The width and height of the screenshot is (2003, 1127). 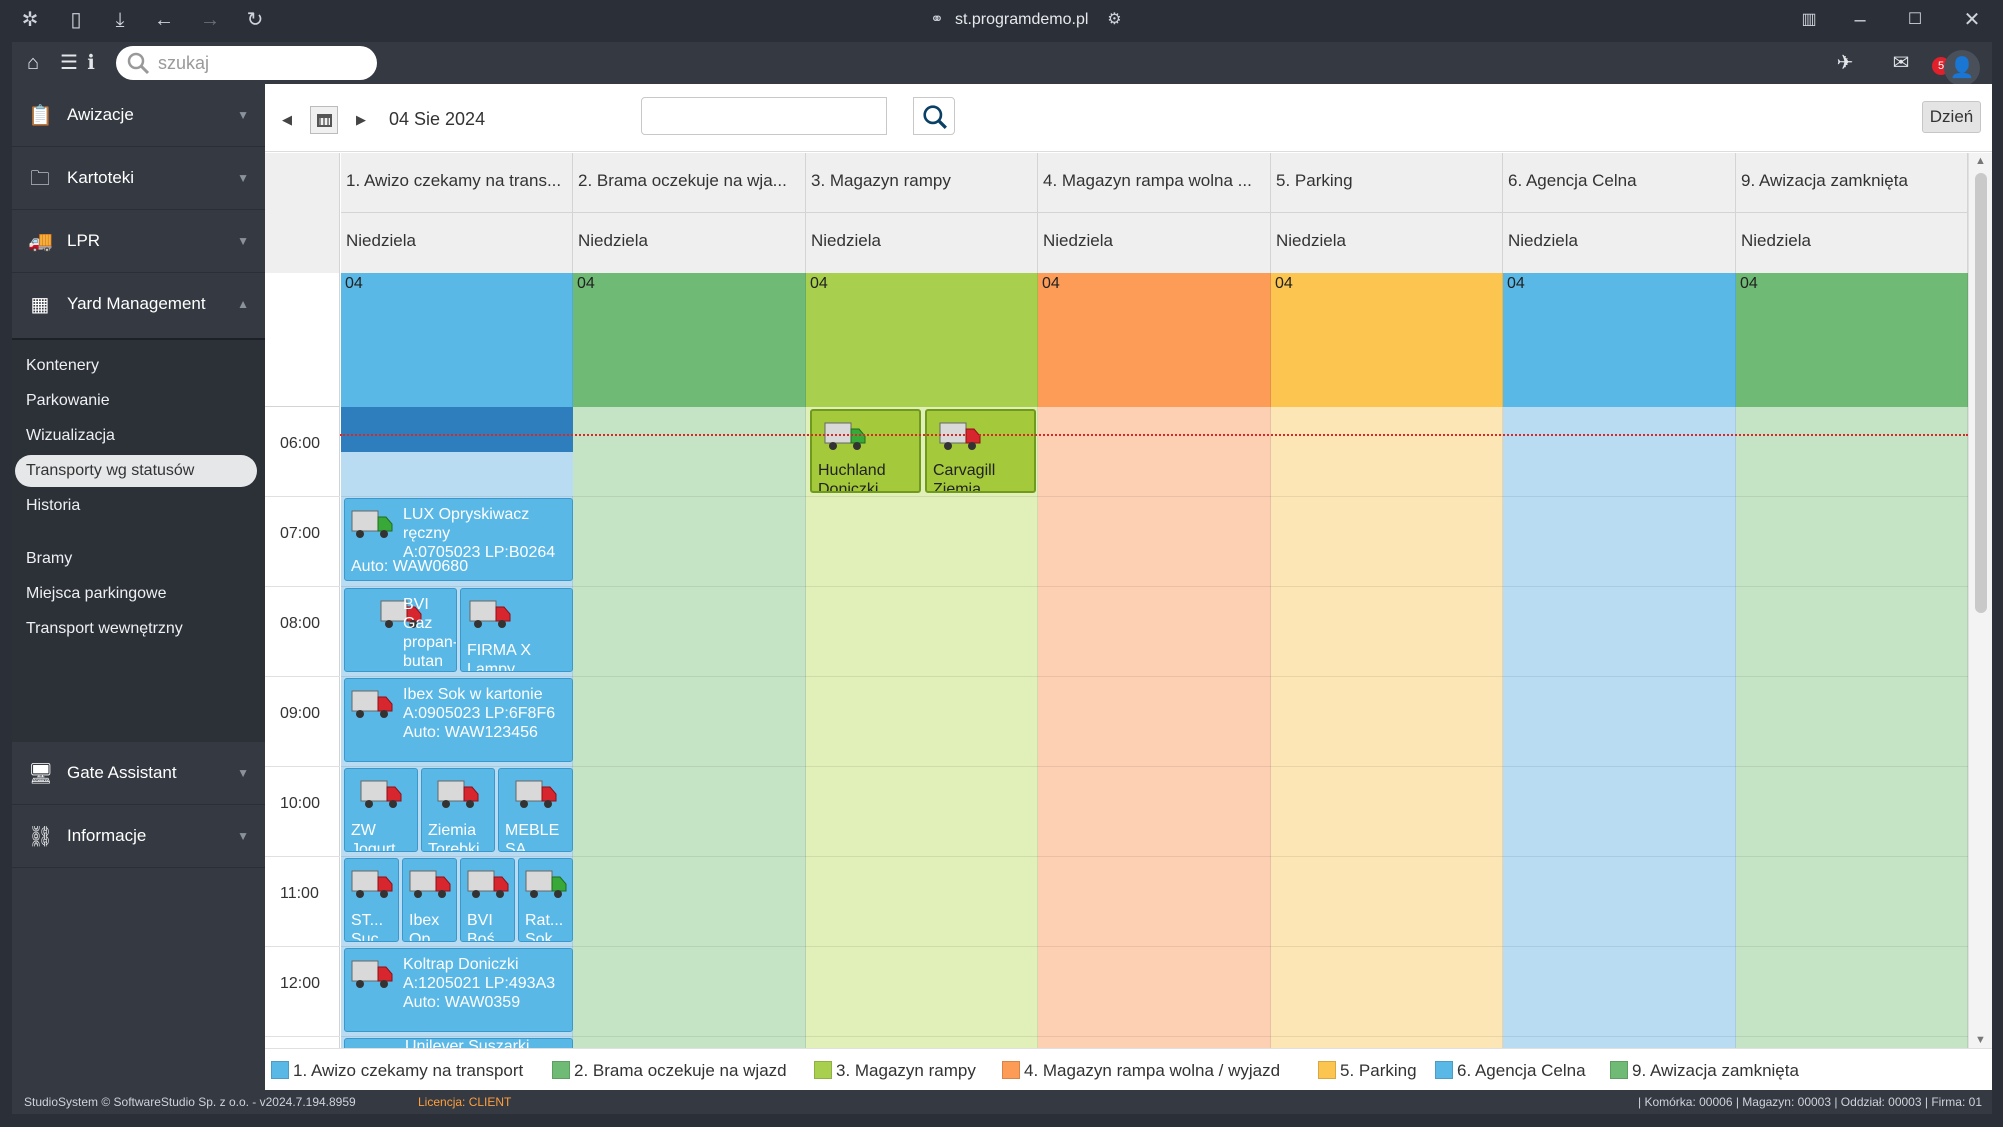 What do you see at coordinates (68, 401) in the screenshot?
I see `sidebar-item-parkowanie: Parkowanie` at bounding box center [68, 401].